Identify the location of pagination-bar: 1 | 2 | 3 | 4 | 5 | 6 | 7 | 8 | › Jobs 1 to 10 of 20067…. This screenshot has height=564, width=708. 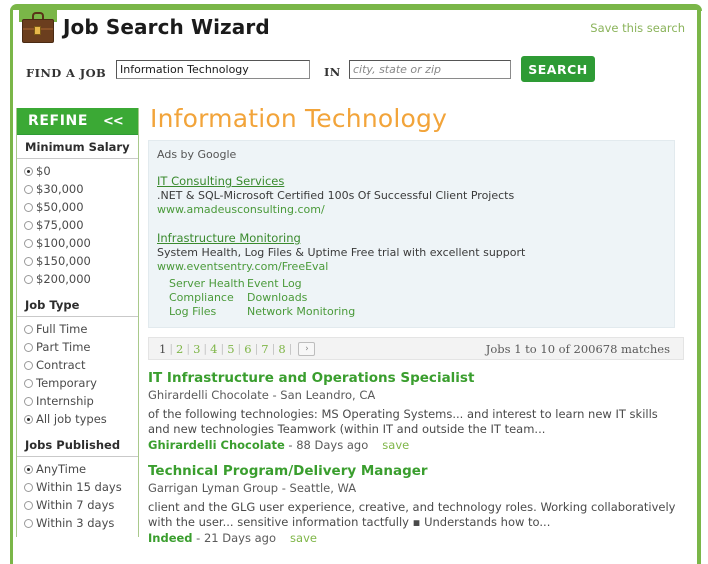
(416, 348).